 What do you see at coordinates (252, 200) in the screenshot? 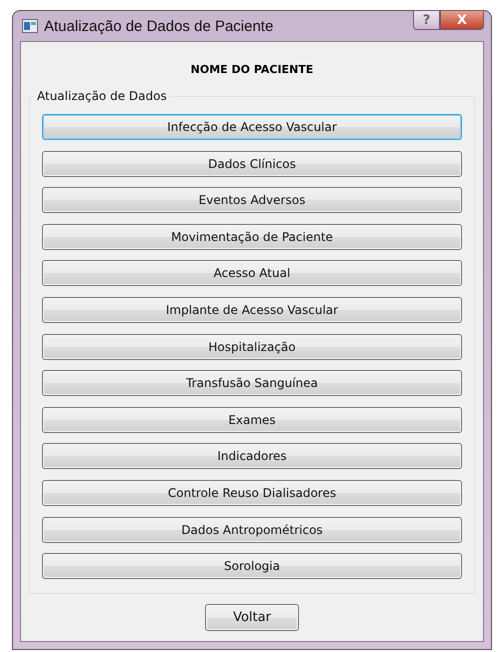
I see `menu-button: Eventos Adversos` at bounding box center [252, 200].